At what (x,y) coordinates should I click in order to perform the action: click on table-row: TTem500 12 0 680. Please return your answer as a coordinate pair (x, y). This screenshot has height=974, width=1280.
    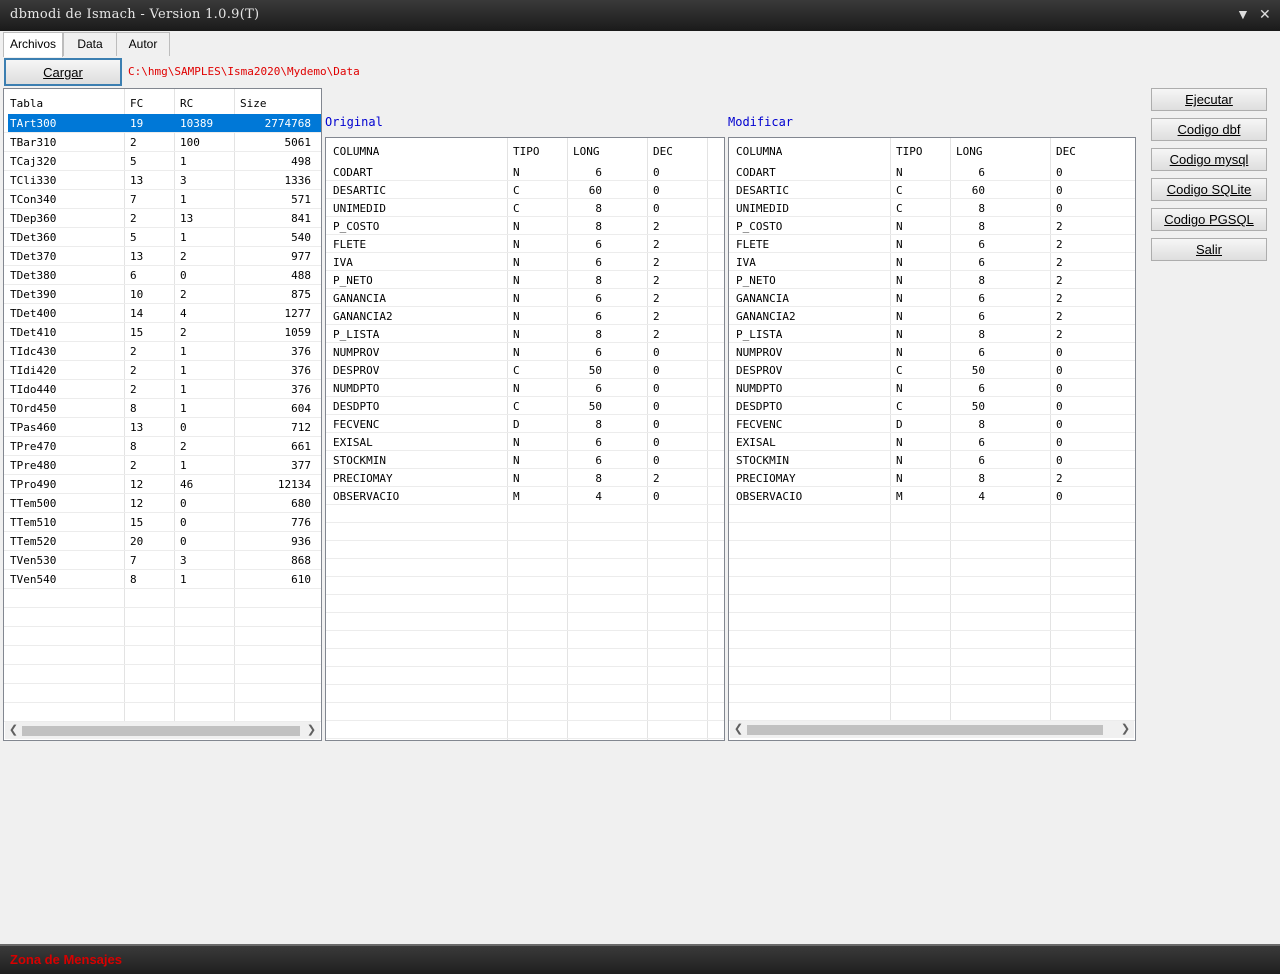
    Looking at the image, I should click on (162, 503).